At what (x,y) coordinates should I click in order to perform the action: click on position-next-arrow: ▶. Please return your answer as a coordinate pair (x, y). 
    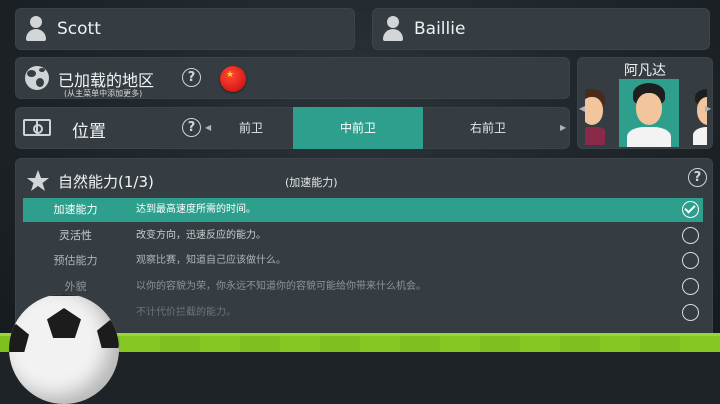
    Looking at the image, I should click on (563, 127).